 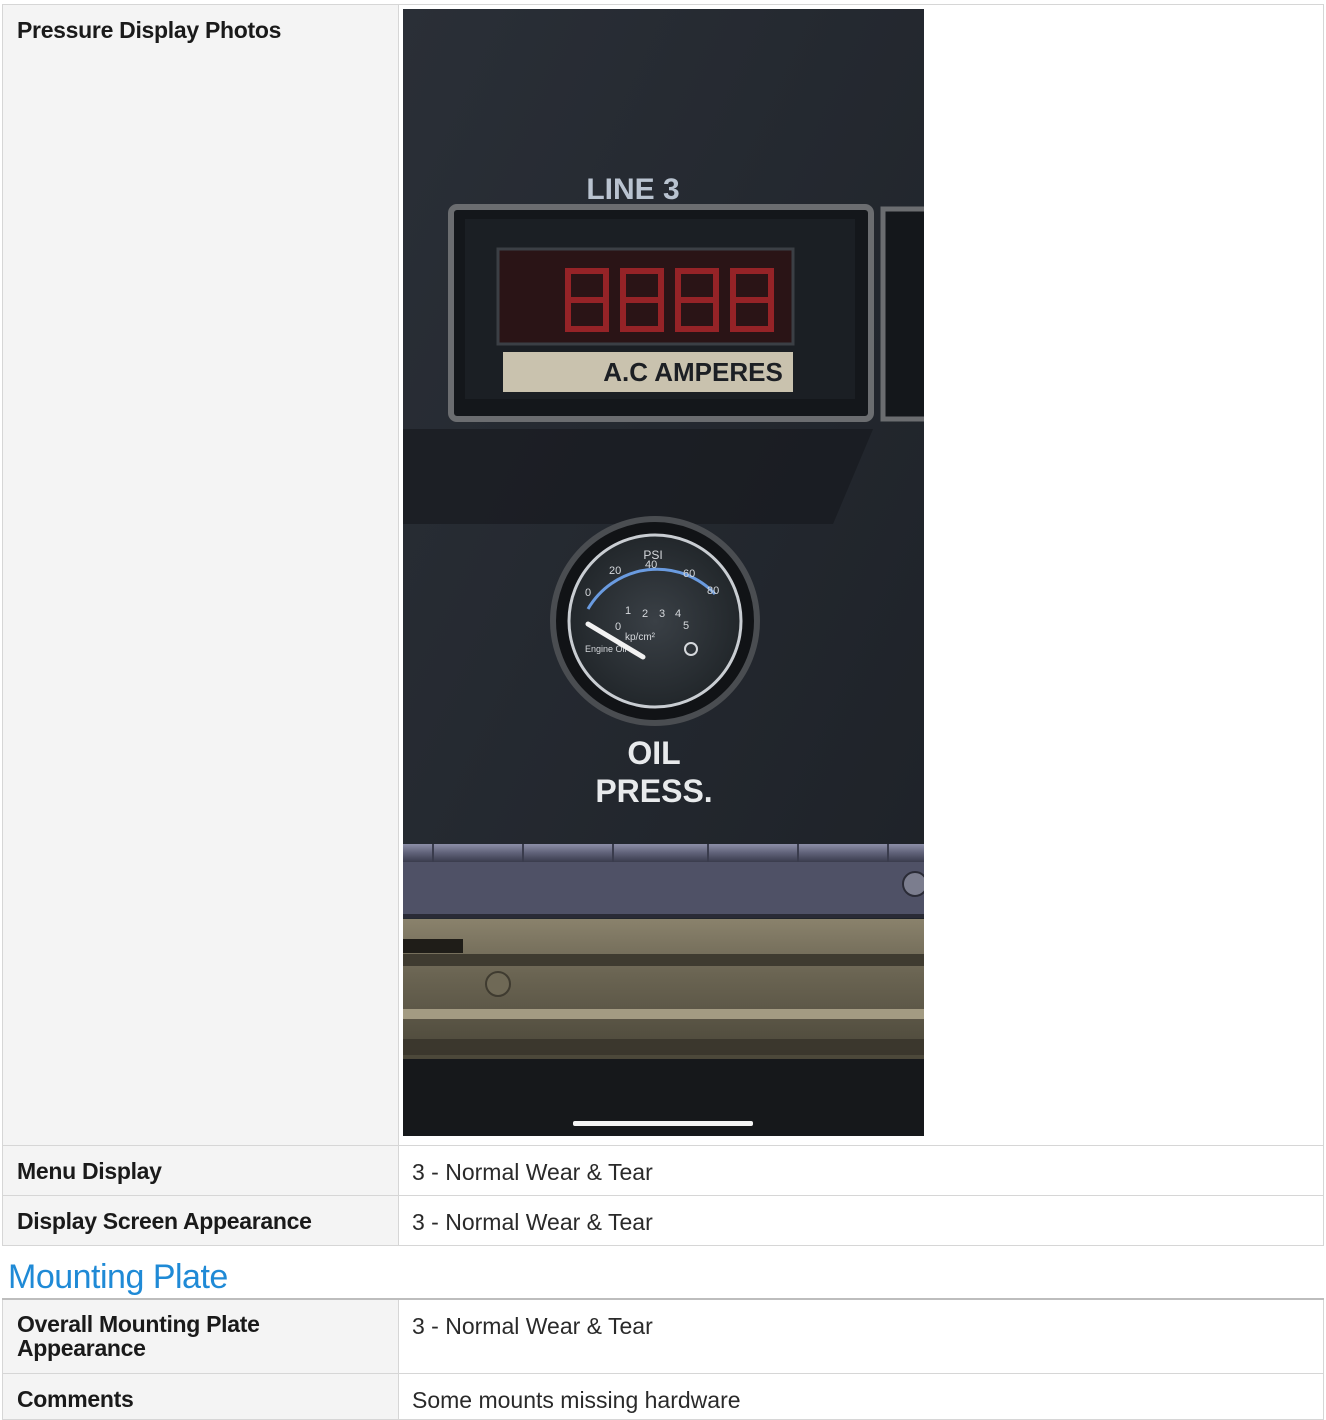 What do you see at coordinates (653, 753) in the screenshot?
I see `gauge-label-line1: OIL` at bounding box center [653, 753].